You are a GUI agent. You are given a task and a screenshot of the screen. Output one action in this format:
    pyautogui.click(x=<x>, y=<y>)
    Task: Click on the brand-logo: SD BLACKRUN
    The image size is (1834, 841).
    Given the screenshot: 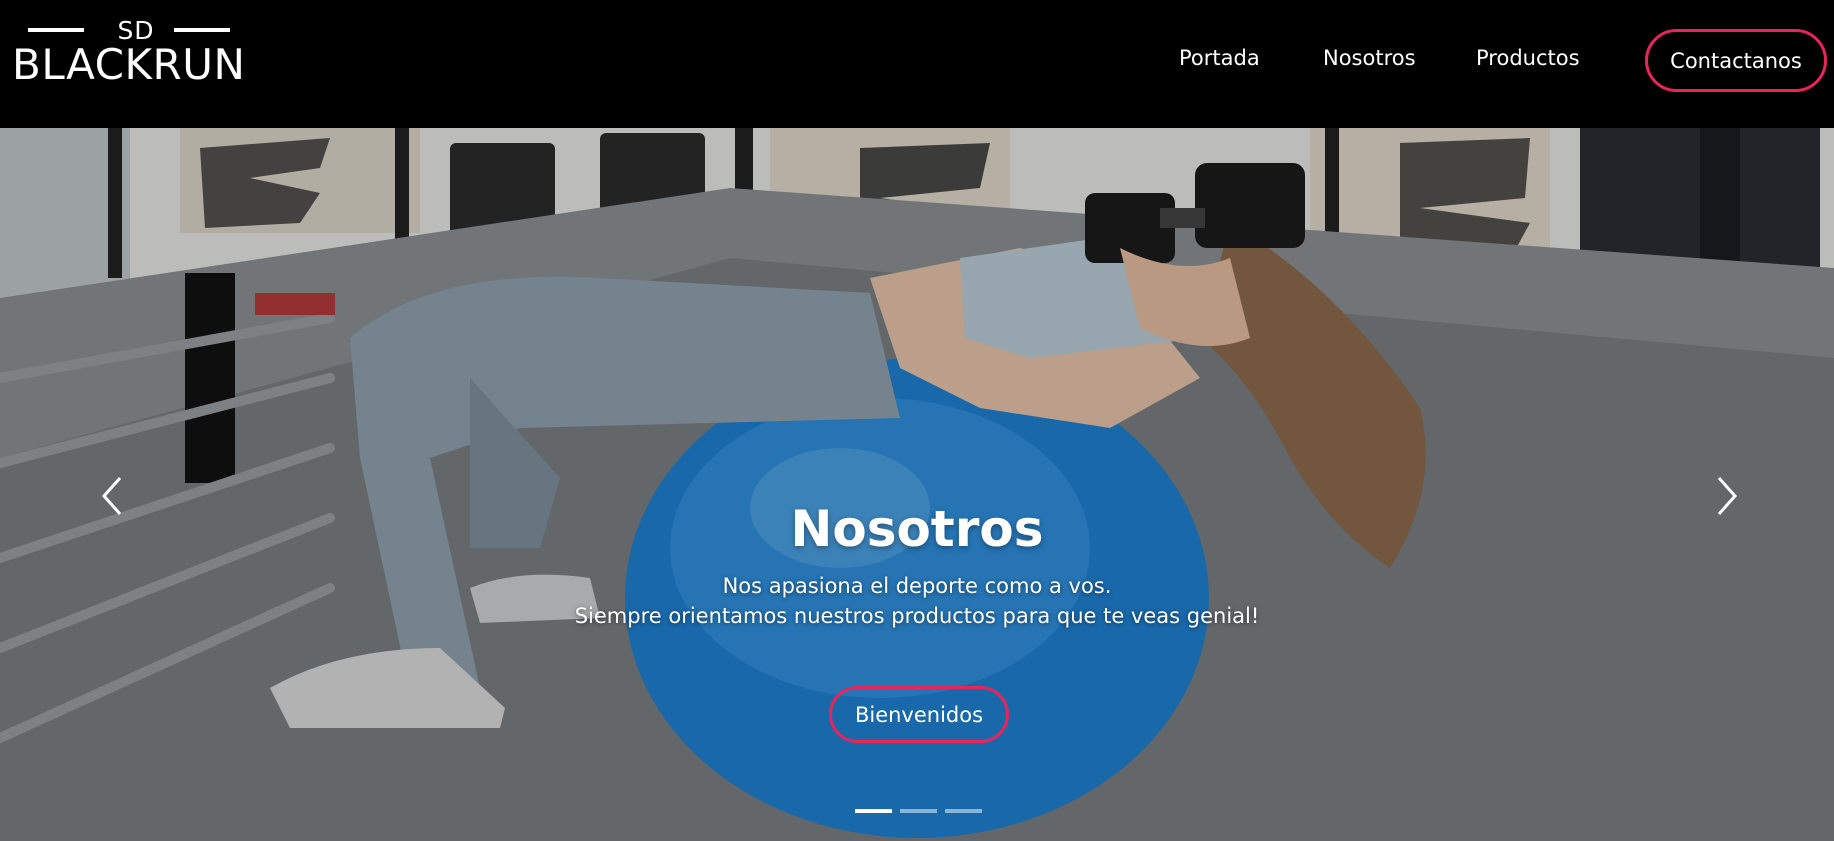 What is the action you would take?
    pyautogui.click(x=132, y=53)
    